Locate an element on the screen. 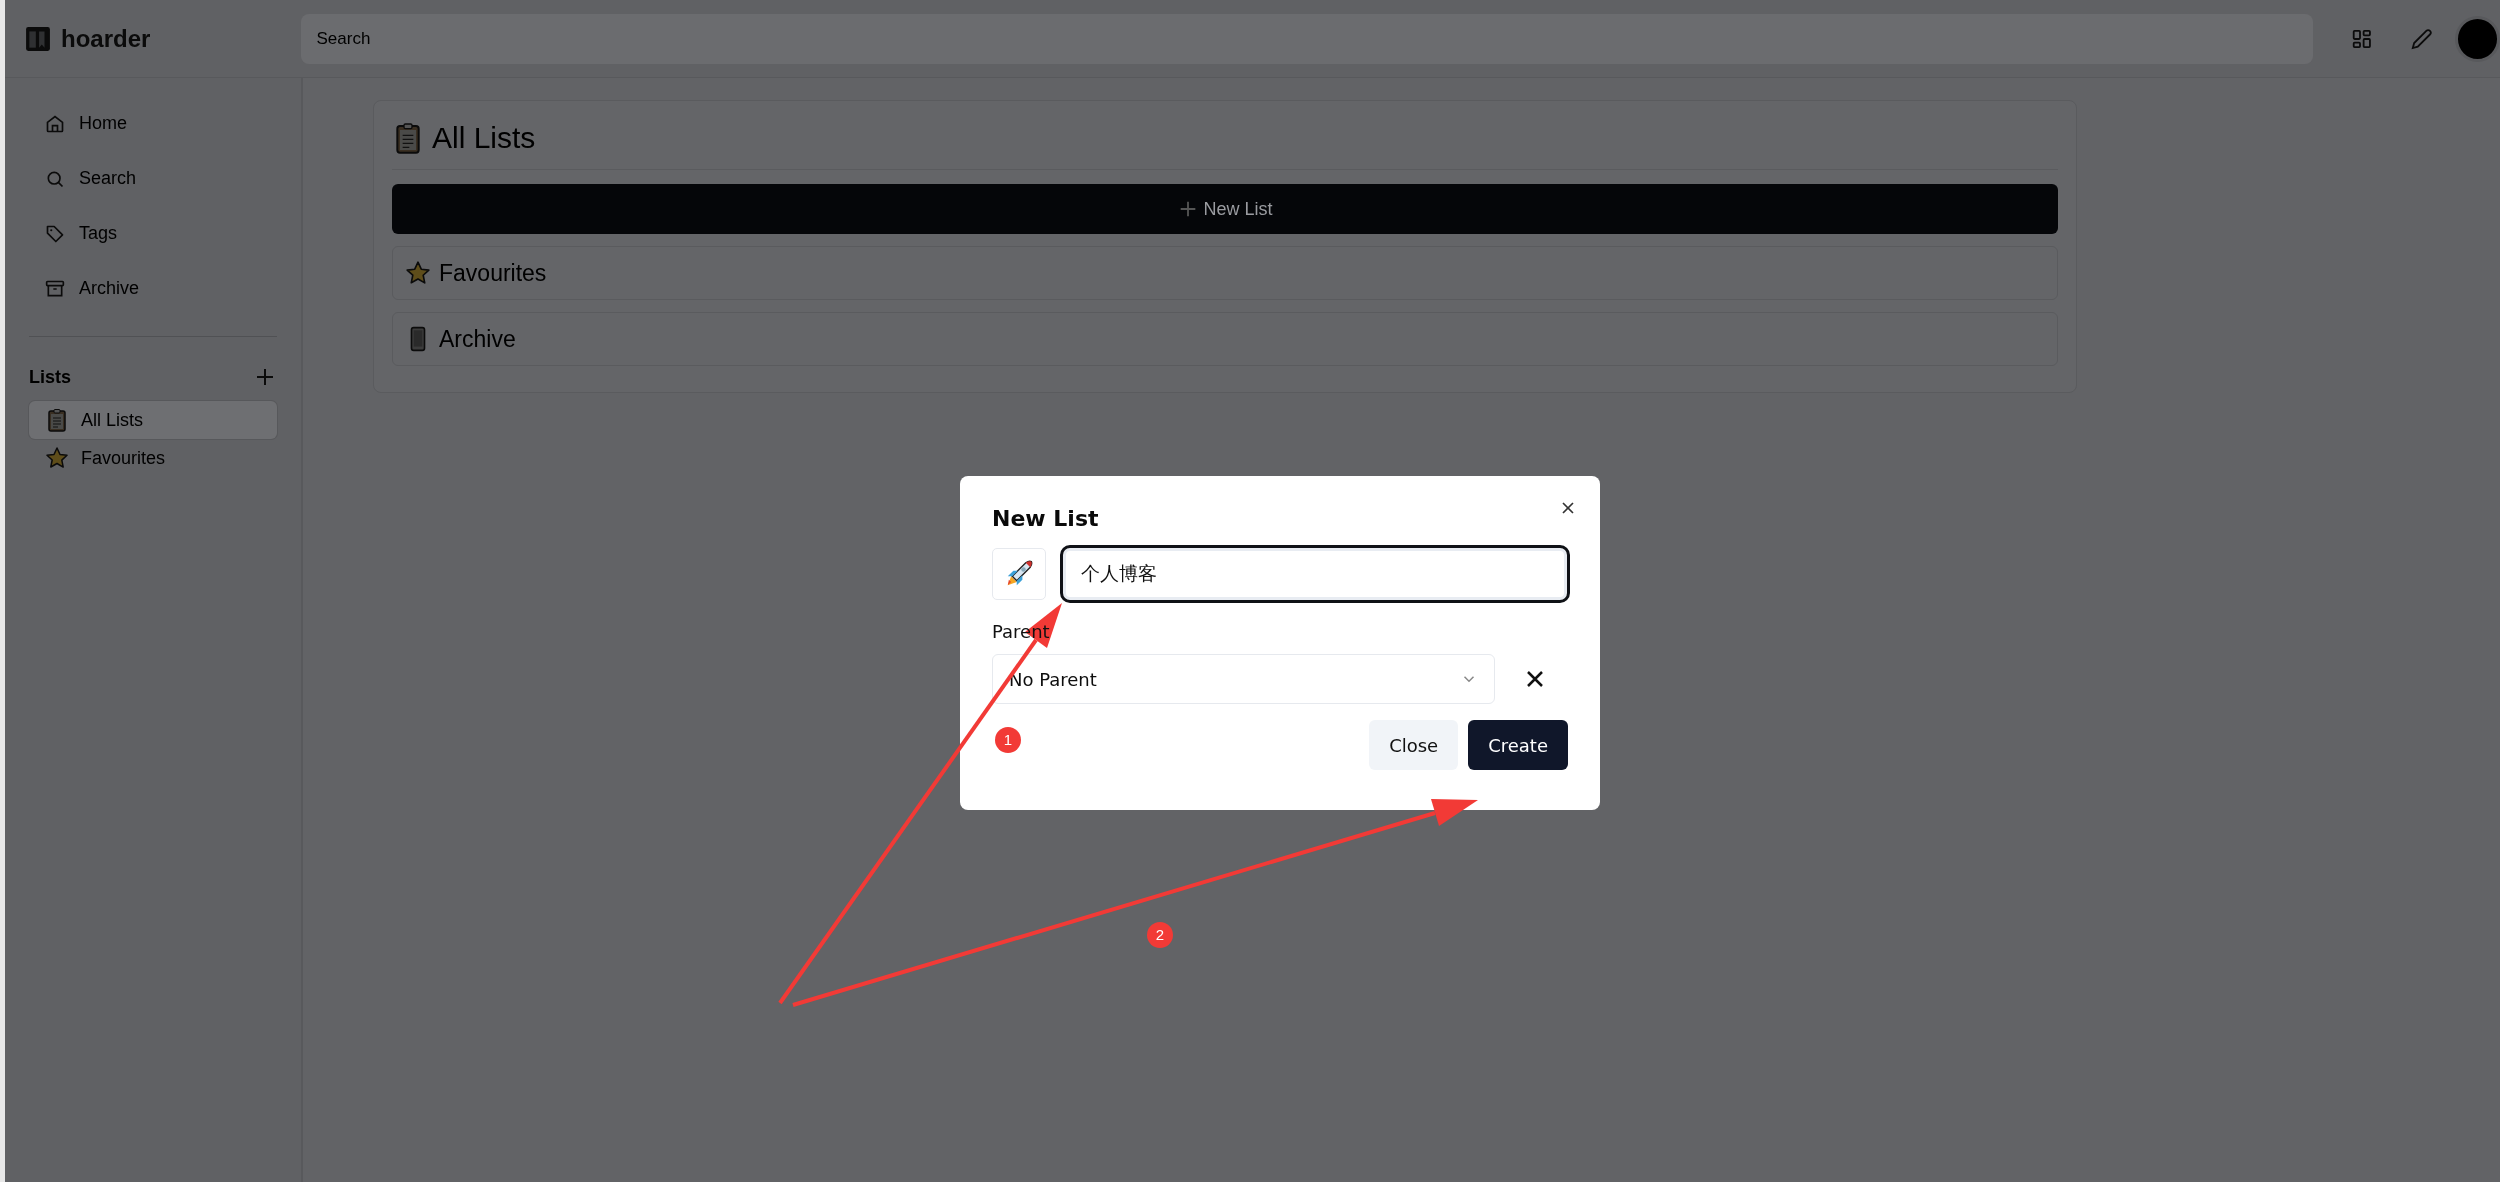 The image size is (2500, 1182). grid-icon is located at coordinates (2362, 38).